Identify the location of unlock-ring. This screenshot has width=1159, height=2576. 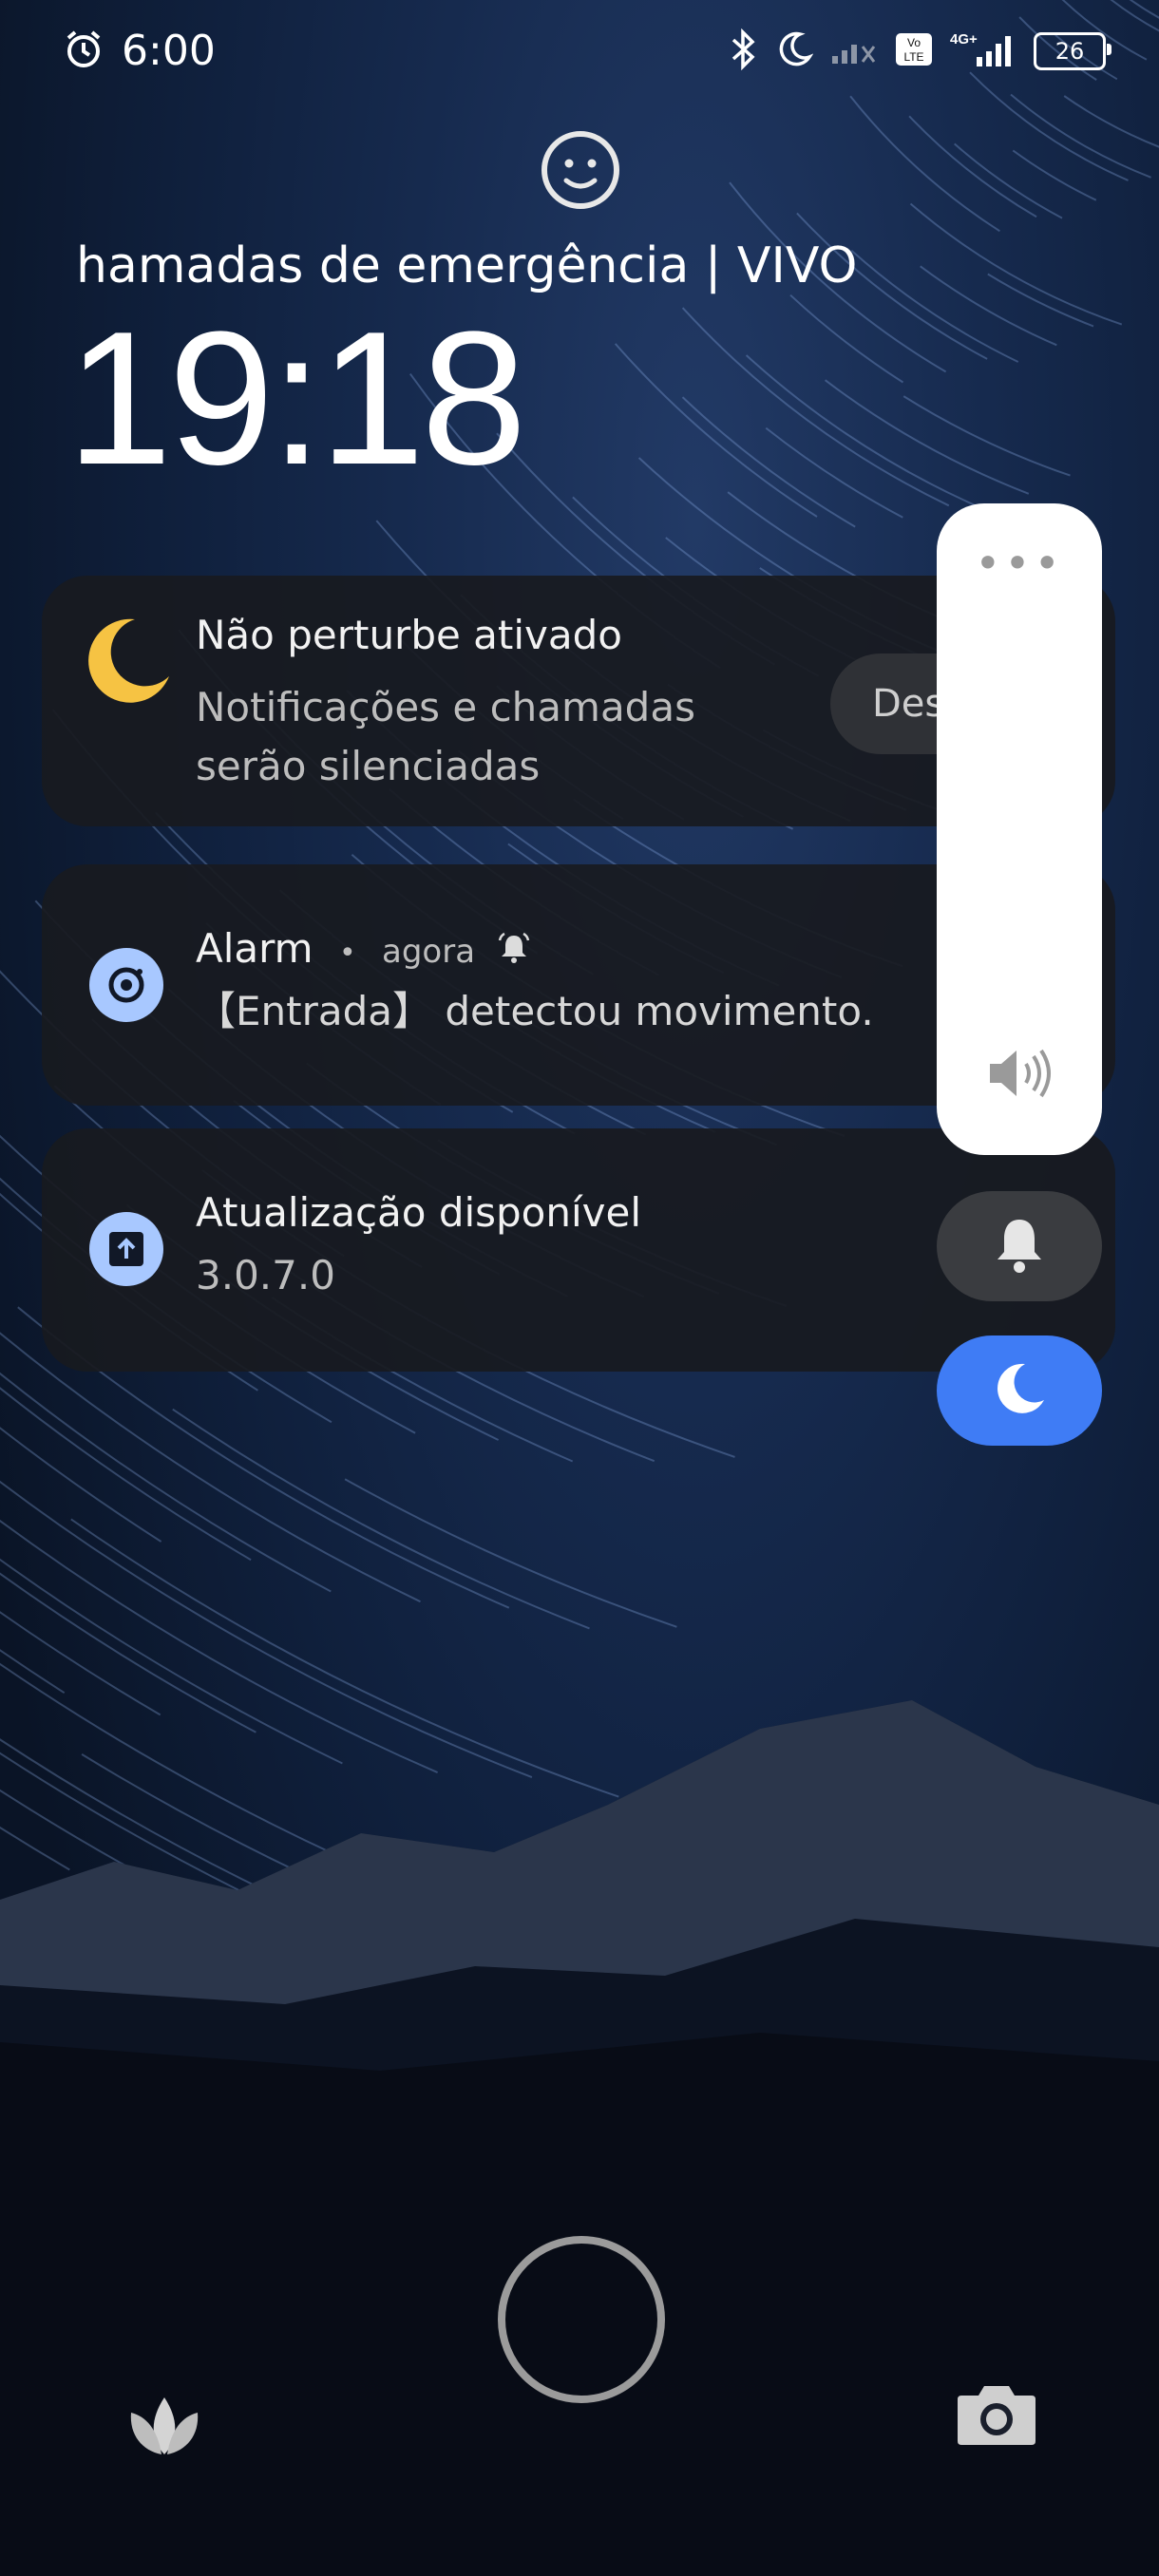
(581, 2319).